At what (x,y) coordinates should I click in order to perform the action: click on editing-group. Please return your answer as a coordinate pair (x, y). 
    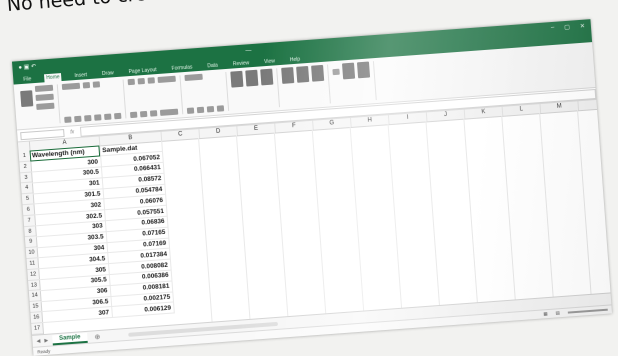
    Looking at the image, I should click on (354, 82).